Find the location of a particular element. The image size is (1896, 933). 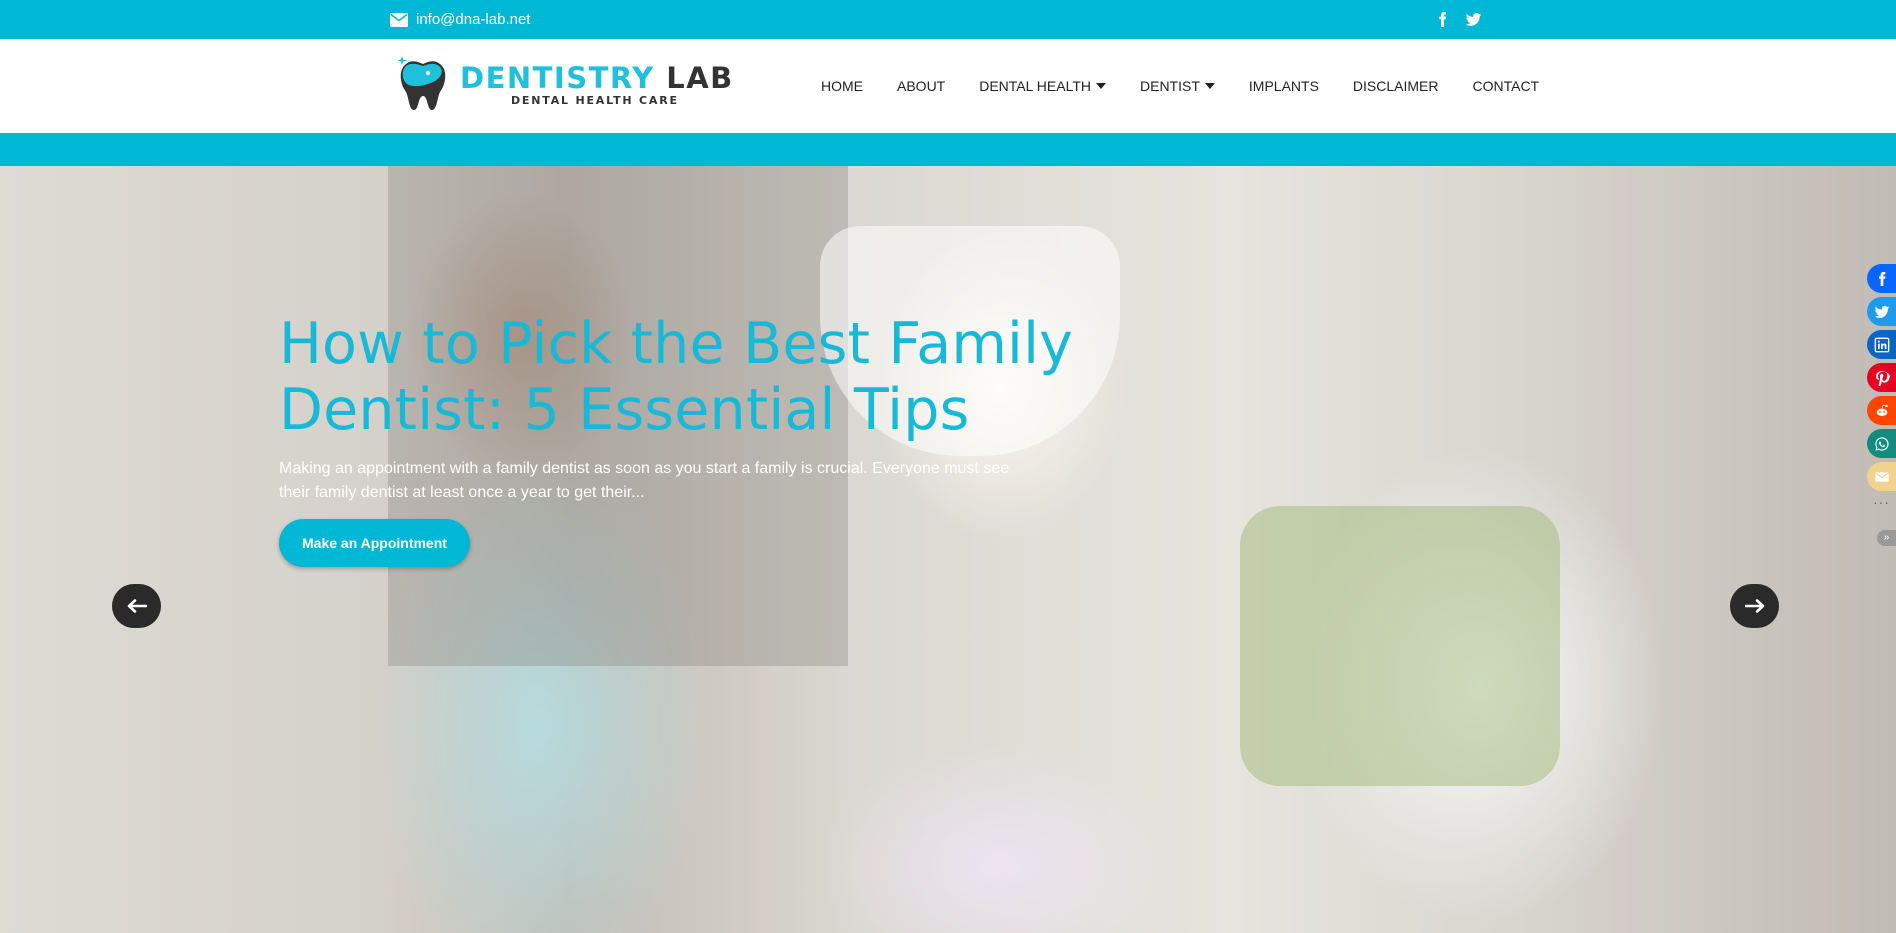

linkedin-share-icon is located at coordinates (1881, 344).